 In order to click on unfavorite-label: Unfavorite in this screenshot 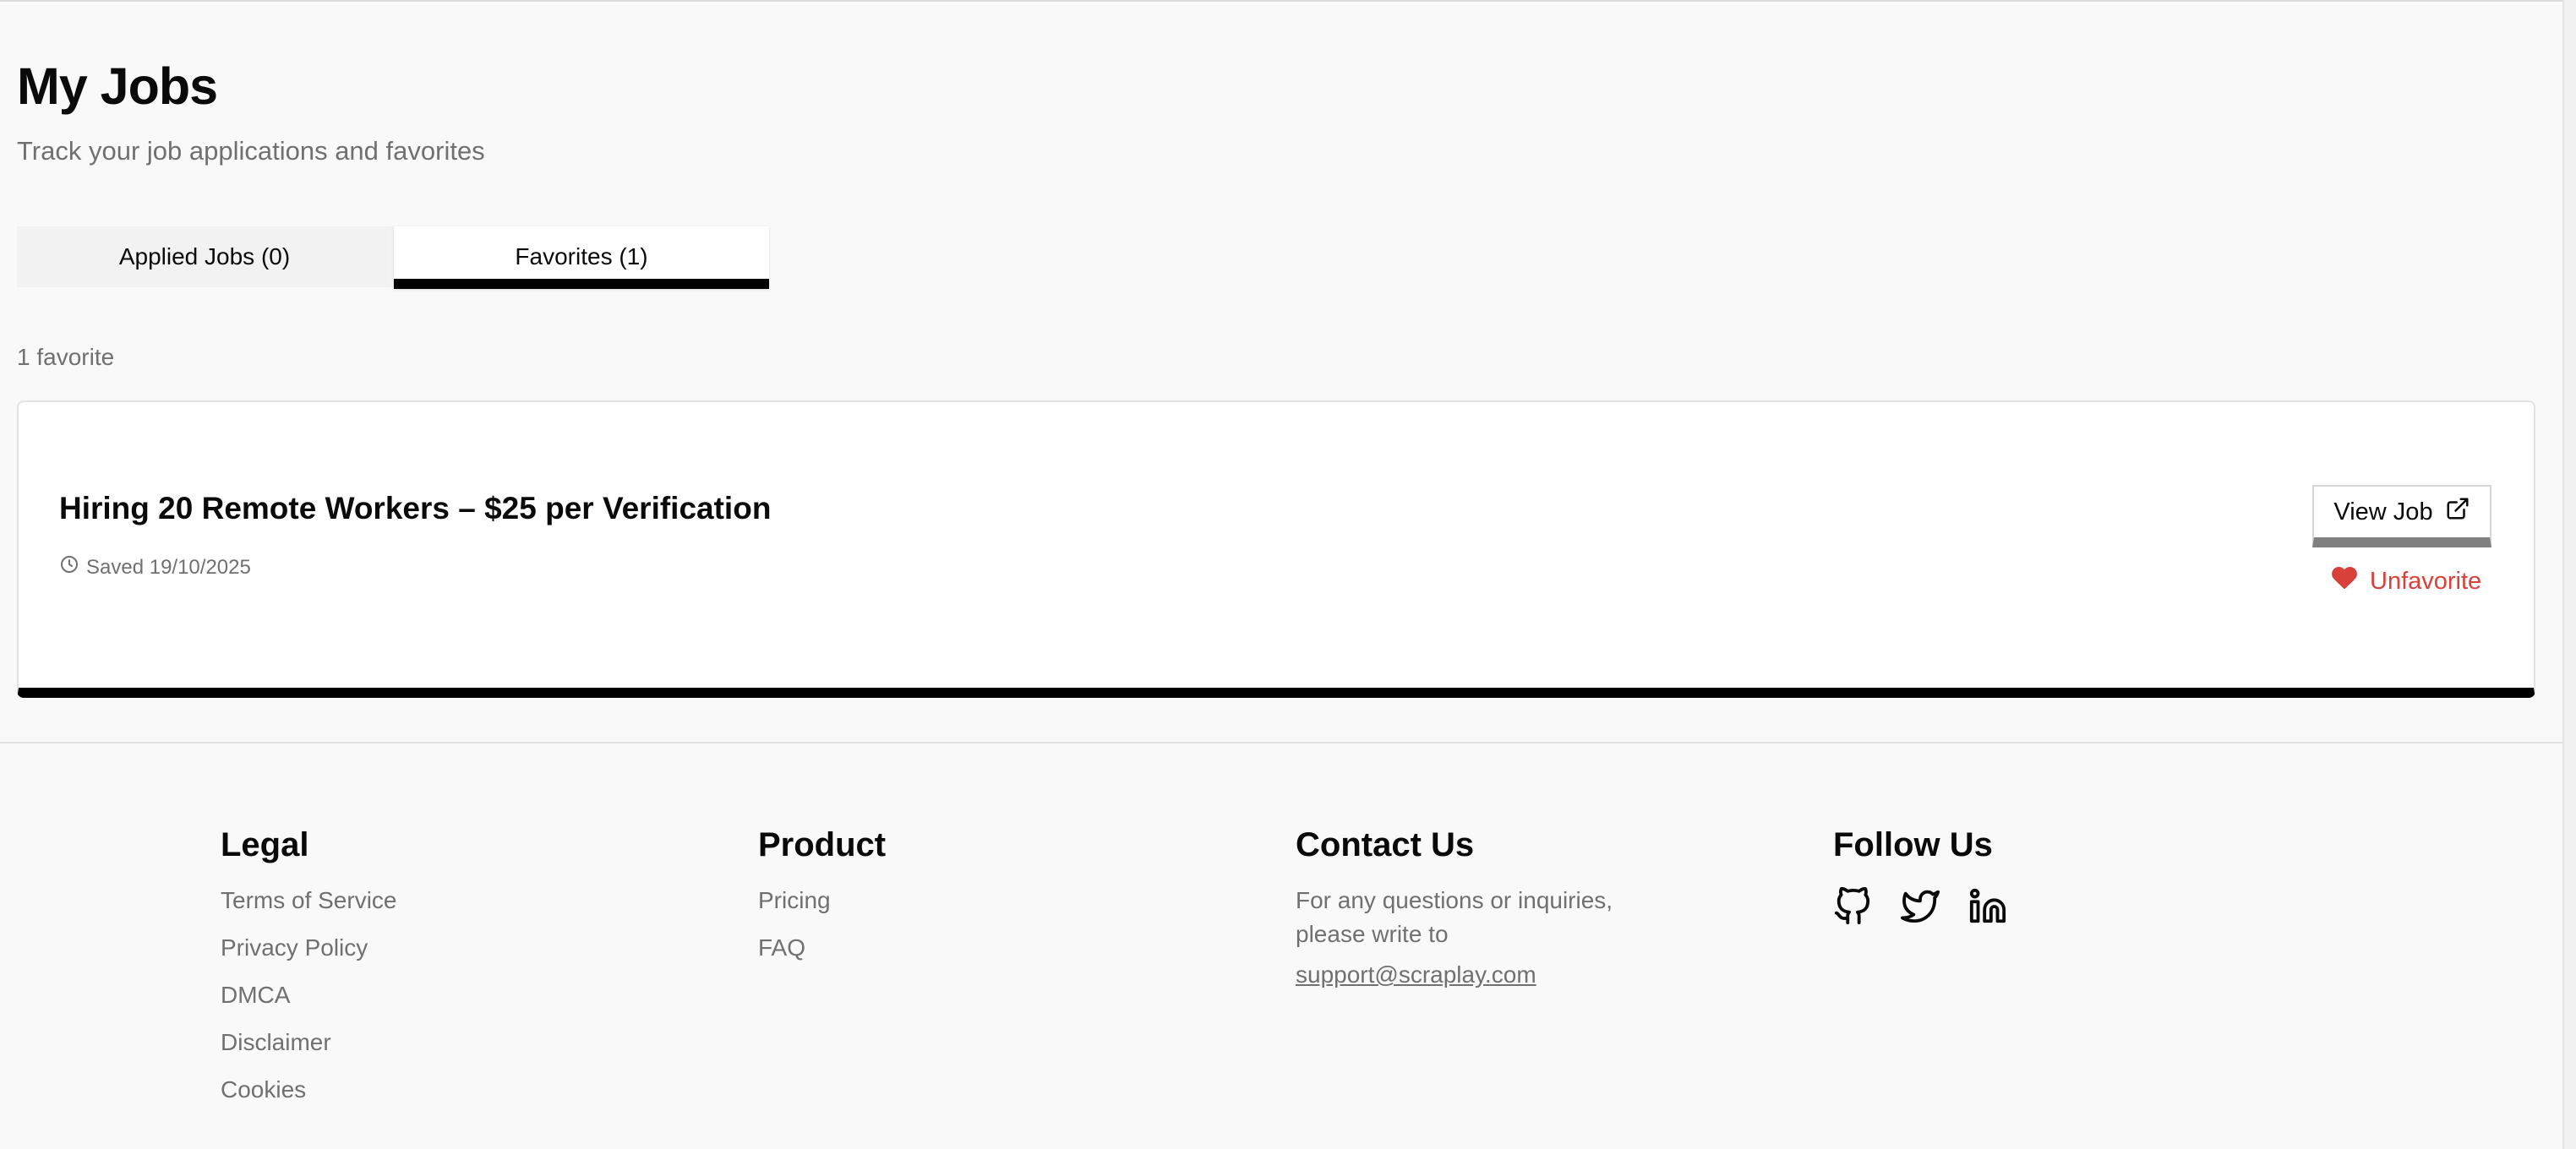, I will do `click(2426, 581)`.